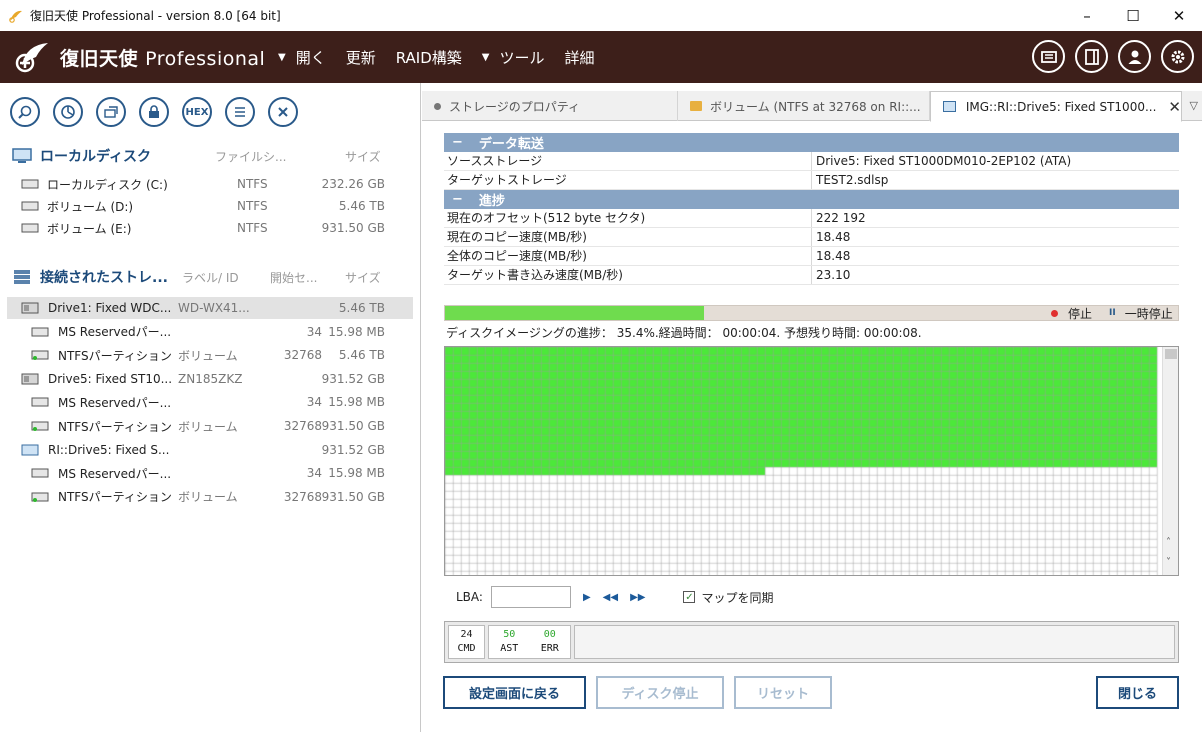 This screenshot has width=1202, height=732. What do you see at coordinates (1091, 56) in the screenshot?
I see `panel-toggle-icon` at bounding box center [1091, 56].